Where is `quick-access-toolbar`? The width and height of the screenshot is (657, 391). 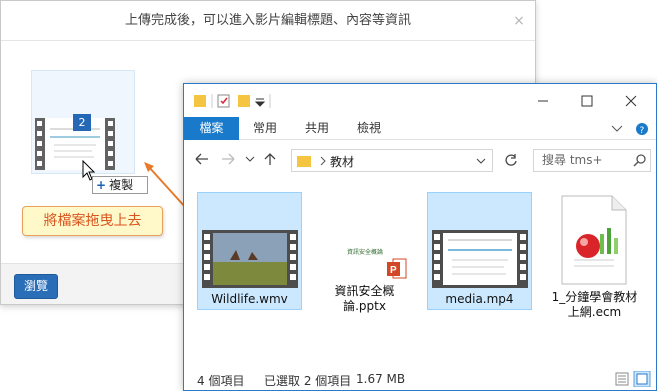 quick-access-toolbar is located at coordinates (232, 101).